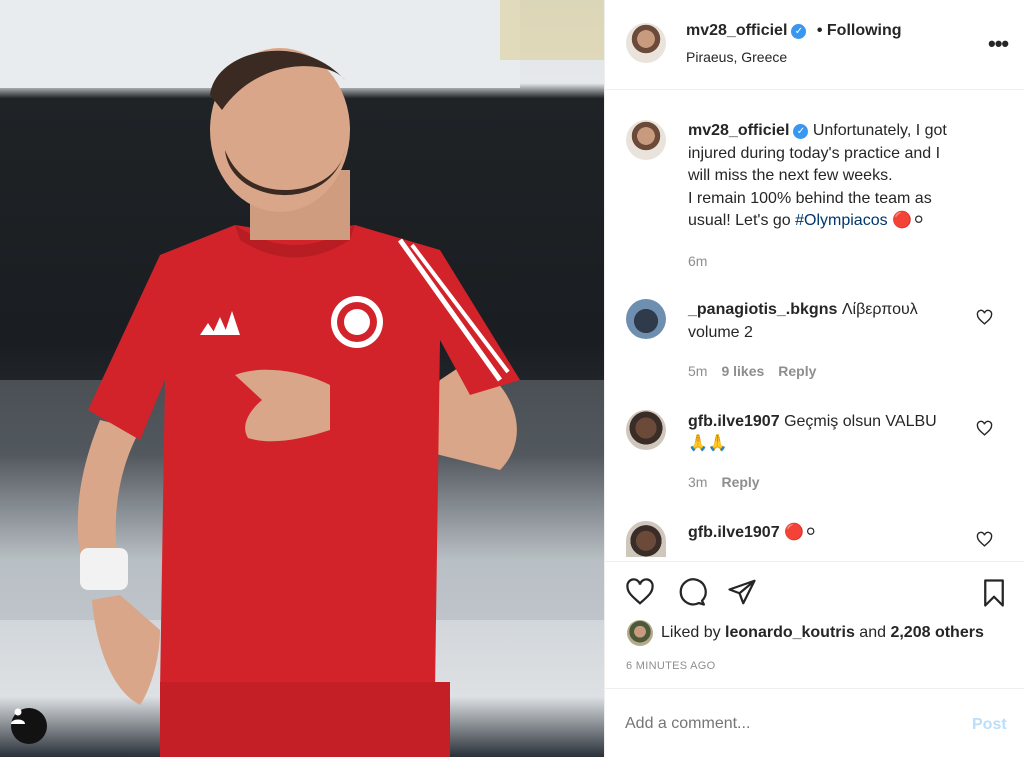 The height and width of the screenshot is (758, 1024). What do you see at coordinates (708, 443) in the screenshot?
I see `comment-text-2: 🙏🙏` at bounding box center [708, 443].